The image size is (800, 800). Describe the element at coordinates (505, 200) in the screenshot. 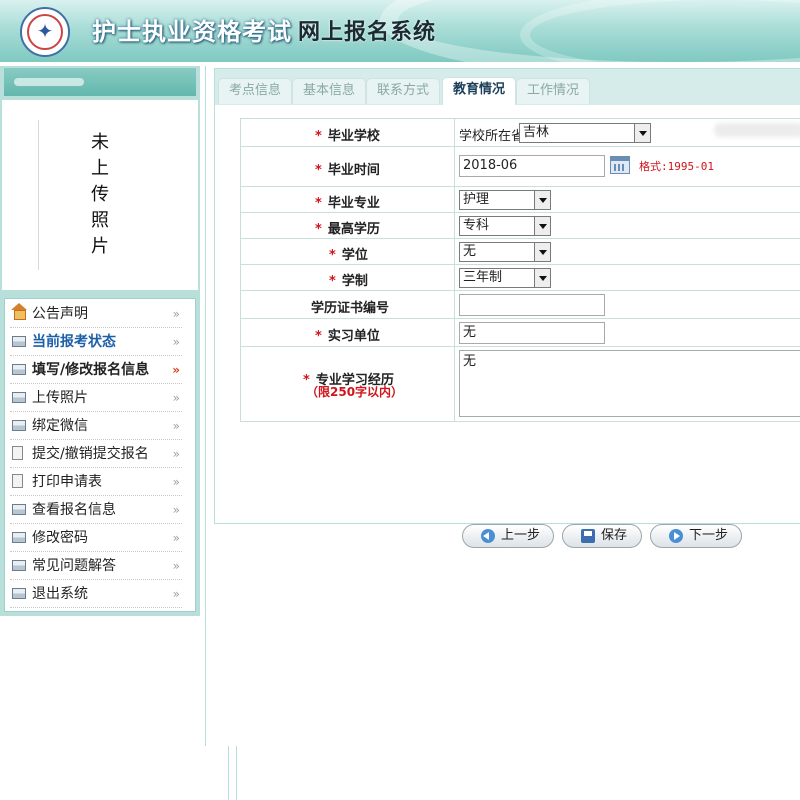

I see `major-select: 护理` at that location.